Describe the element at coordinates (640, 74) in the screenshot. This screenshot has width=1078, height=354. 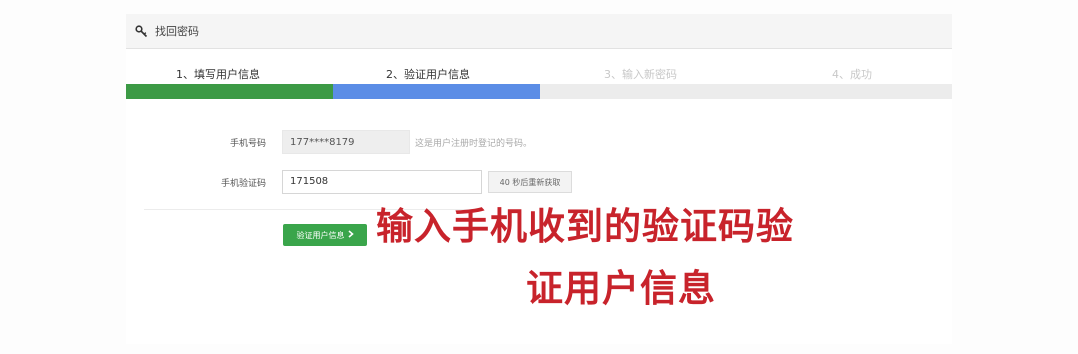
I see `step-3-label: 3、输入新密码` at that location.